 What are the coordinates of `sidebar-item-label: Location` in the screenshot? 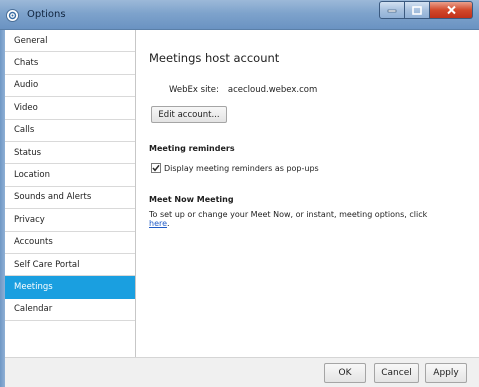 It's located at (32, 175).